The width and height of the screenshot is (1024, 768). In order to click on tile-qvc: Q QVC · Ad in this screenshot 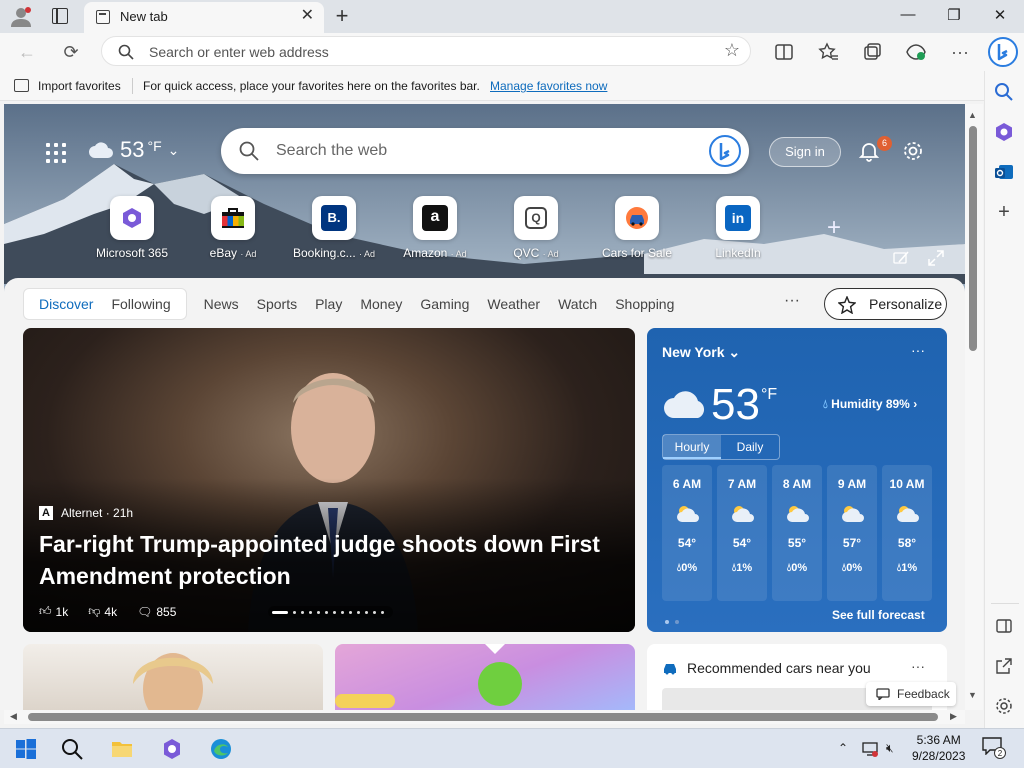, I will do `click(536, 228)`.